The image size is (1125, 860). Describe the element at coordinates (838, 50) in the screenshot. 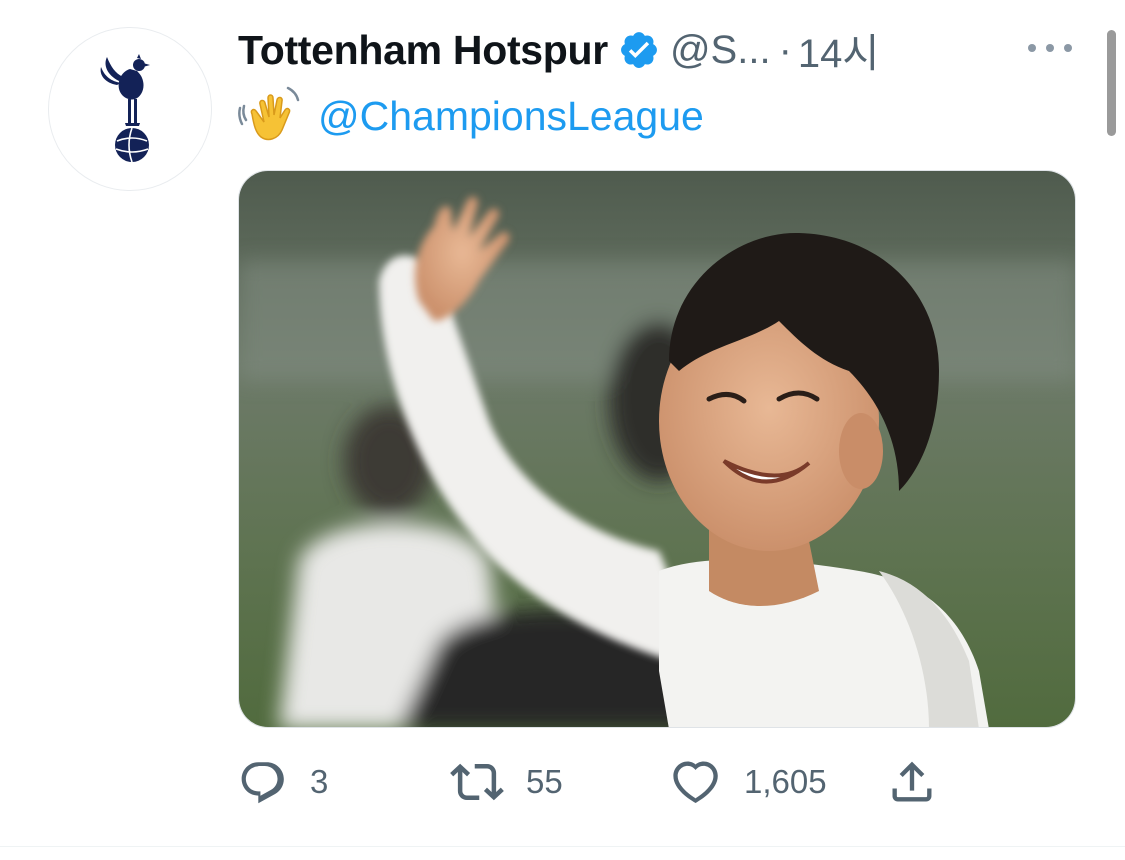

I see `tweet-timestamp: 14시` at that location.